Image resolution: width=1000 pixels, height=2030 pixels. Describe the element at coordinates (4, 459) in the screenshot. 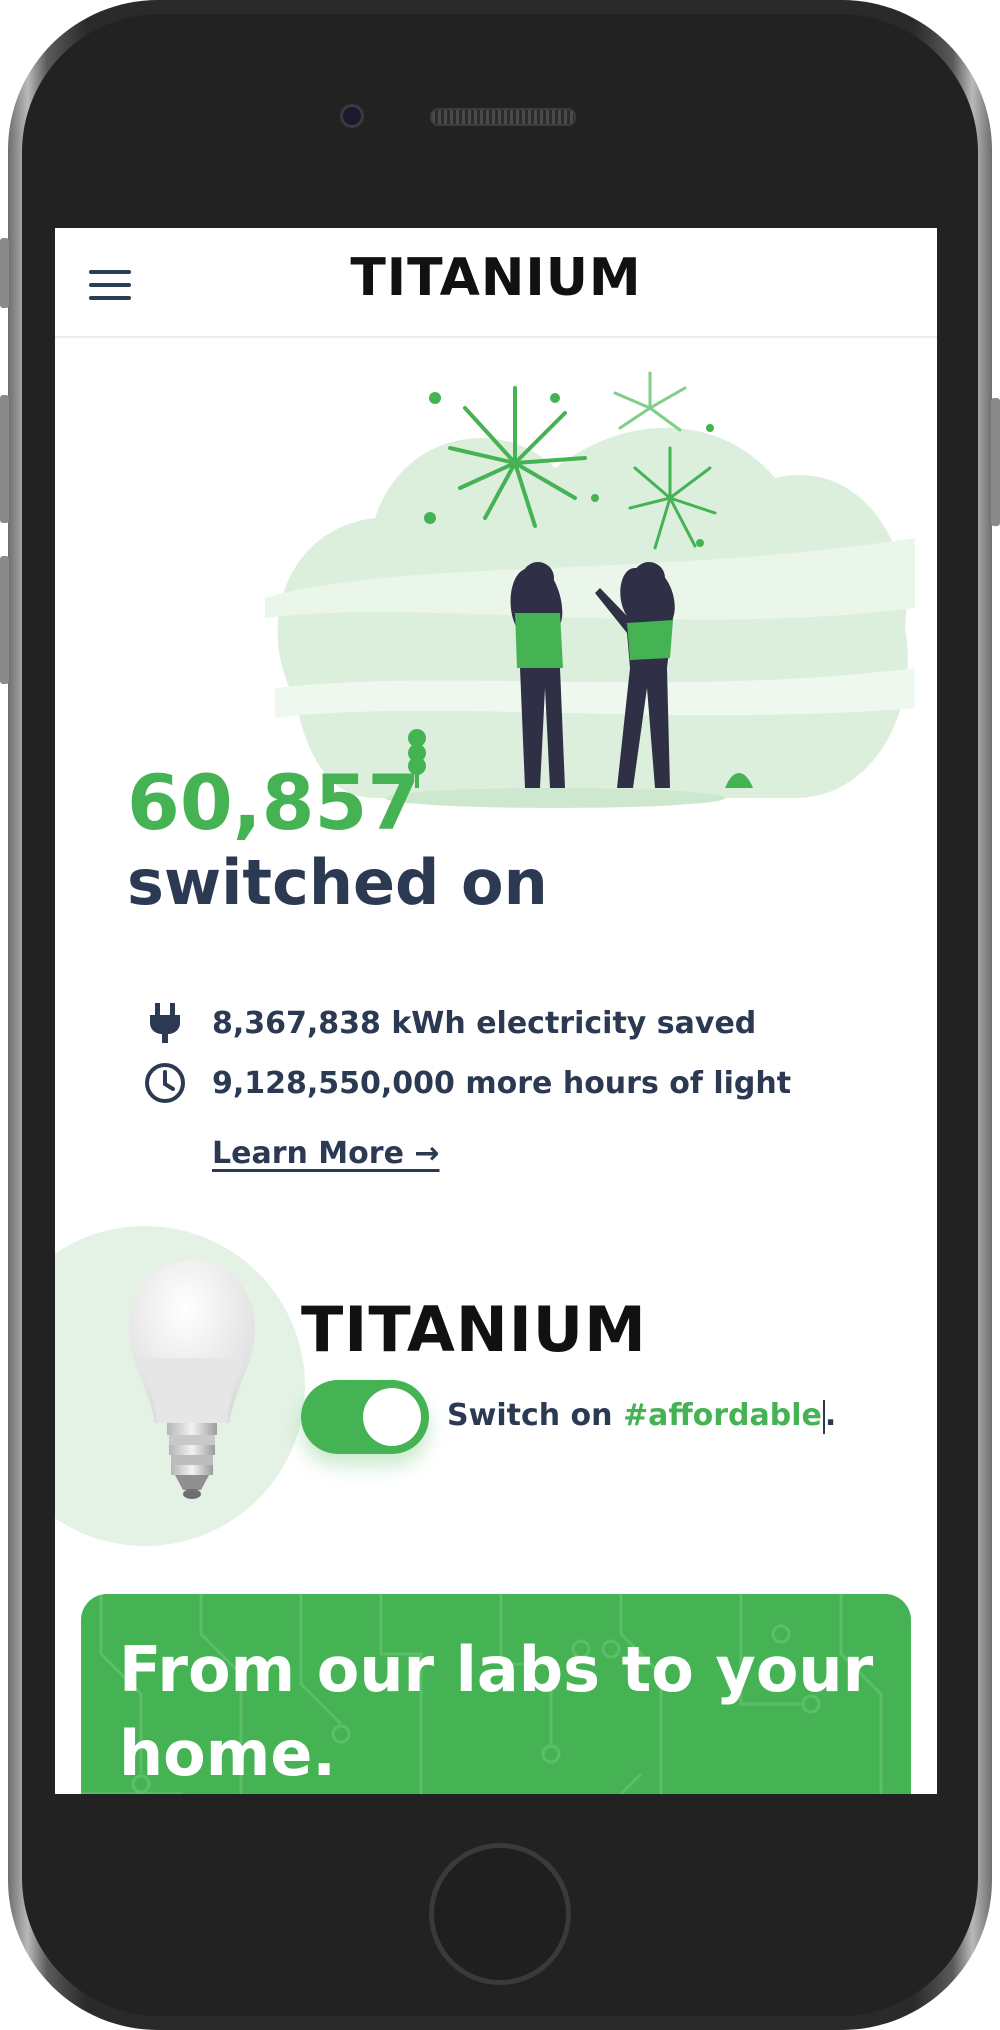

I see `volume-up-button` at that location.